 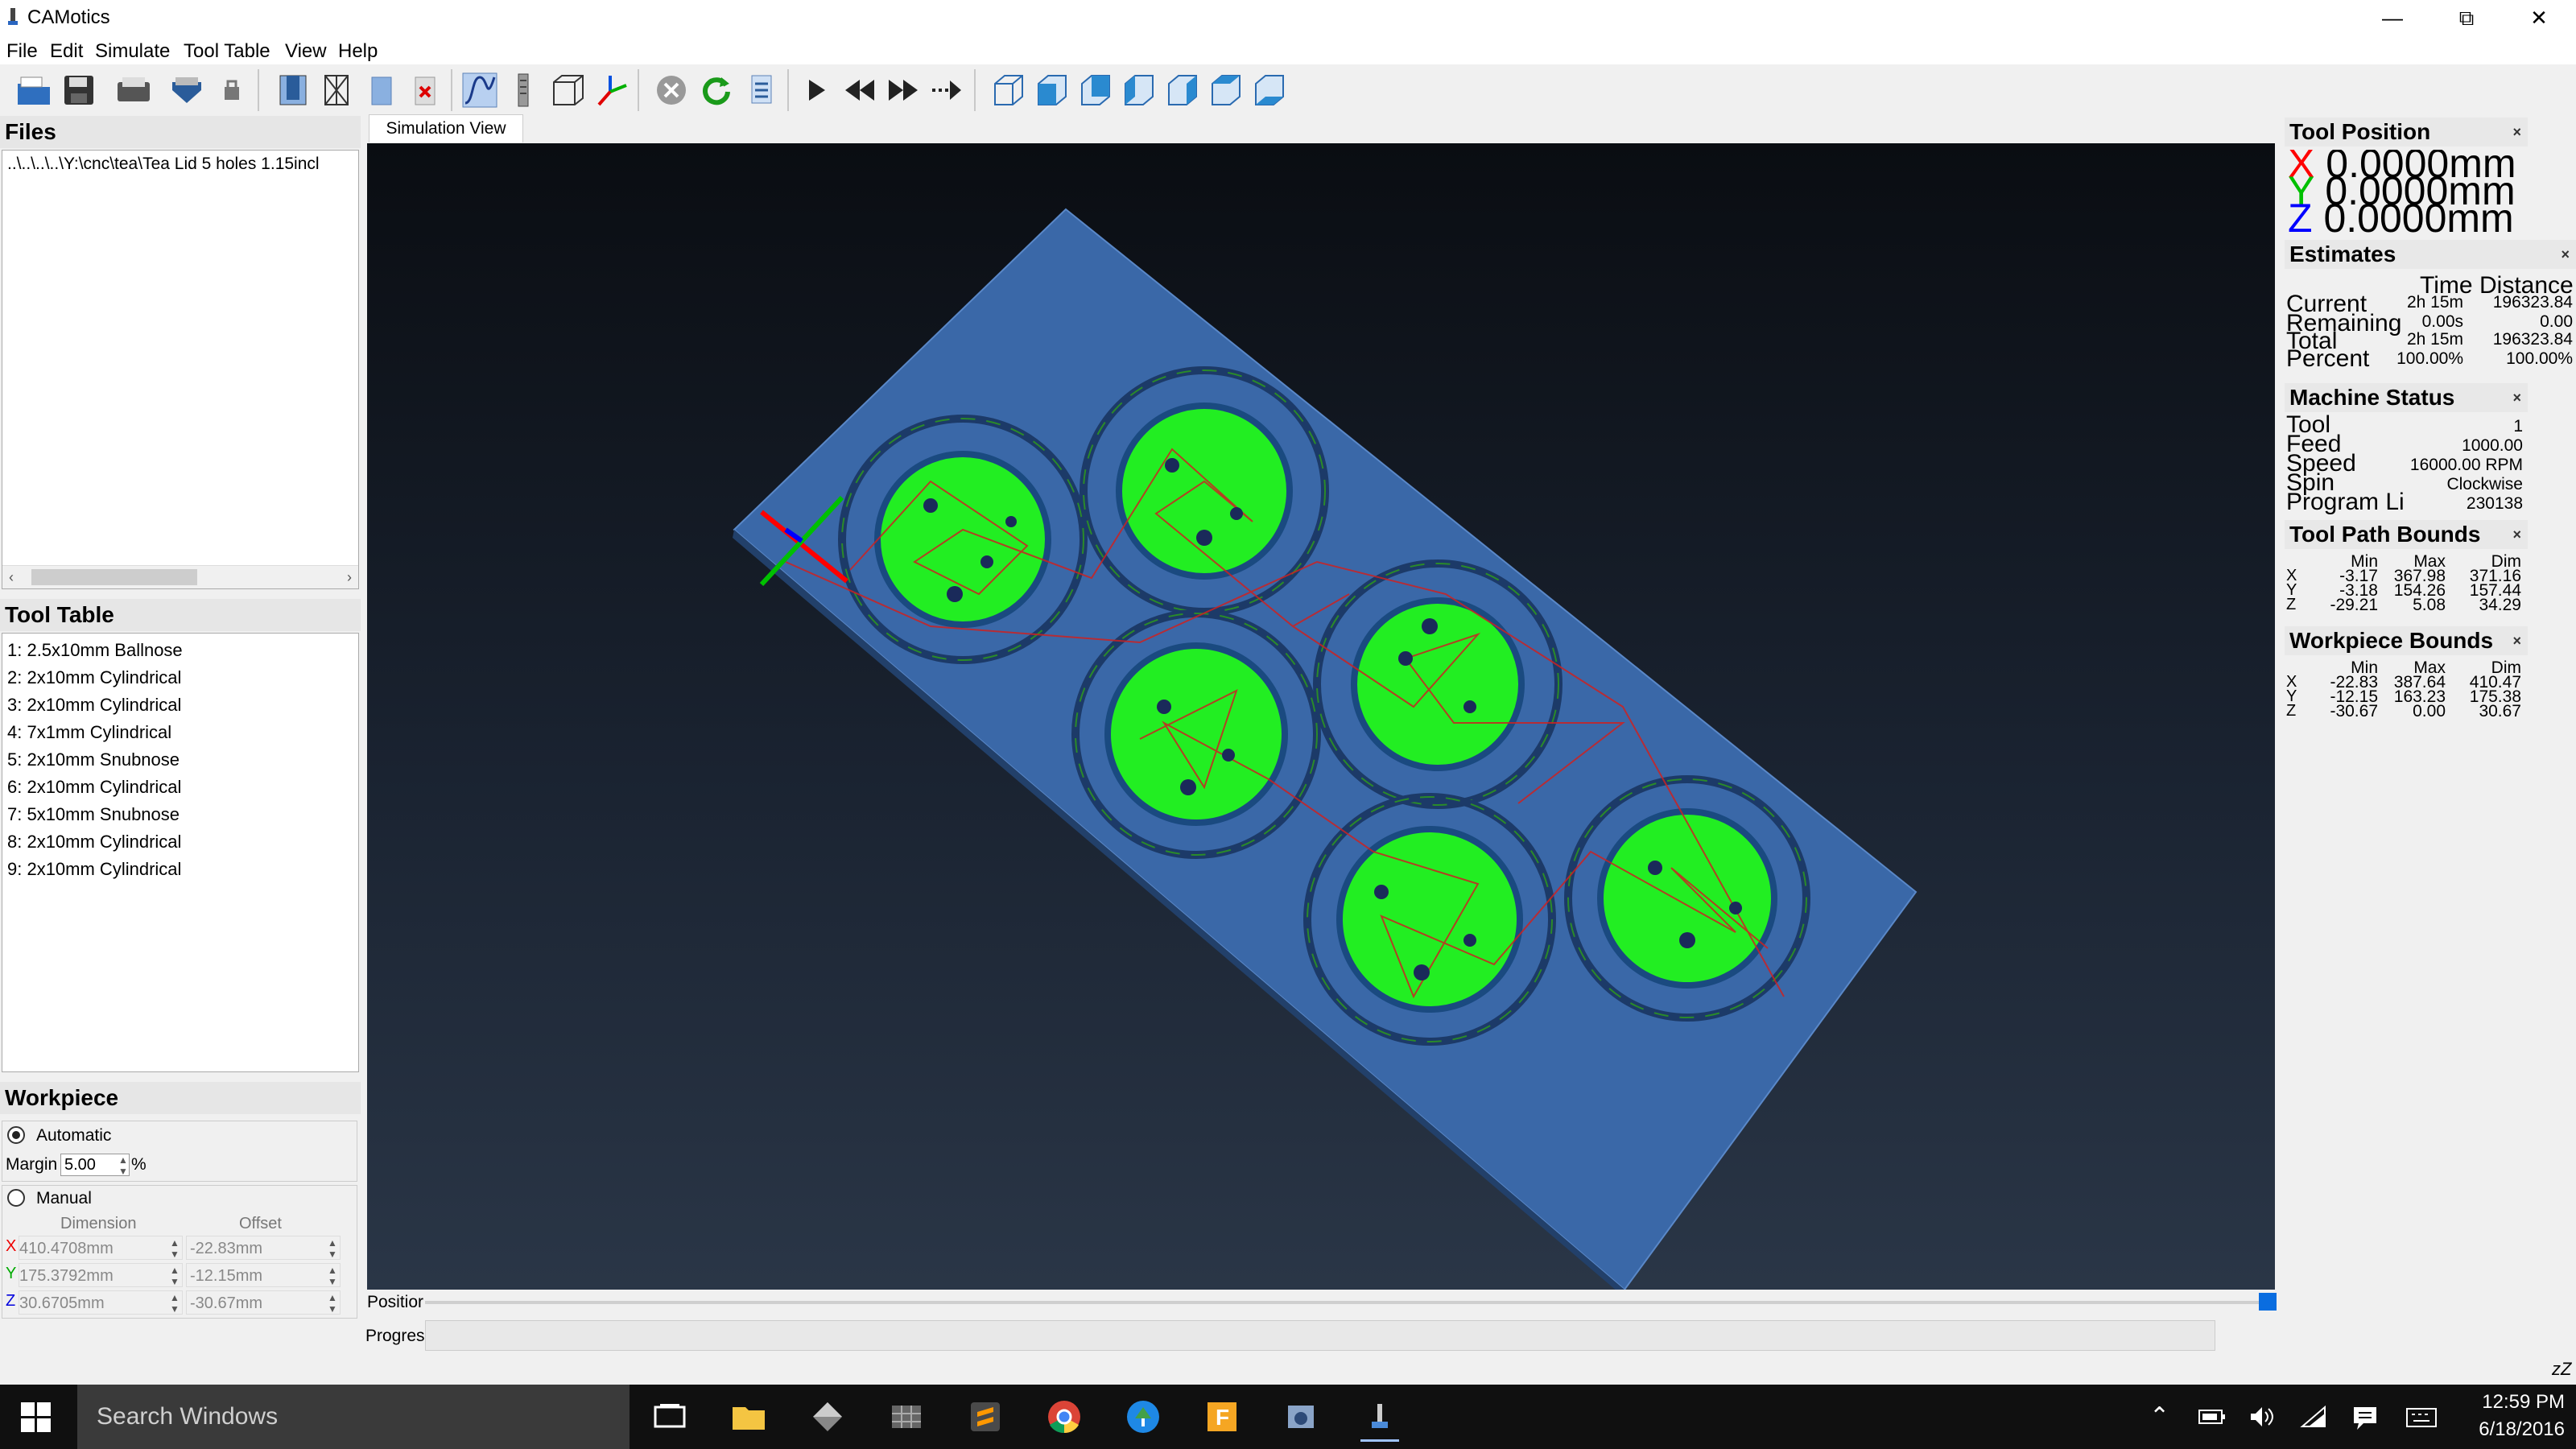 I want to click on view-left-icon, so click(x=1138, y=90).